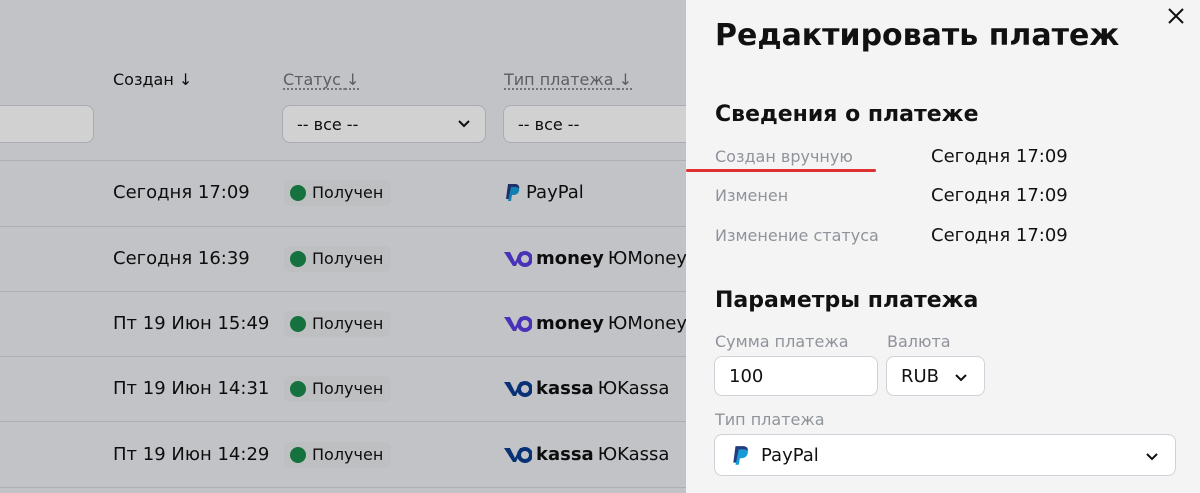  What do you see at coordinates (770, 419) in the screenshot?
I see `payment-type-label: Тип платежа` at bounding box center [770, 419].